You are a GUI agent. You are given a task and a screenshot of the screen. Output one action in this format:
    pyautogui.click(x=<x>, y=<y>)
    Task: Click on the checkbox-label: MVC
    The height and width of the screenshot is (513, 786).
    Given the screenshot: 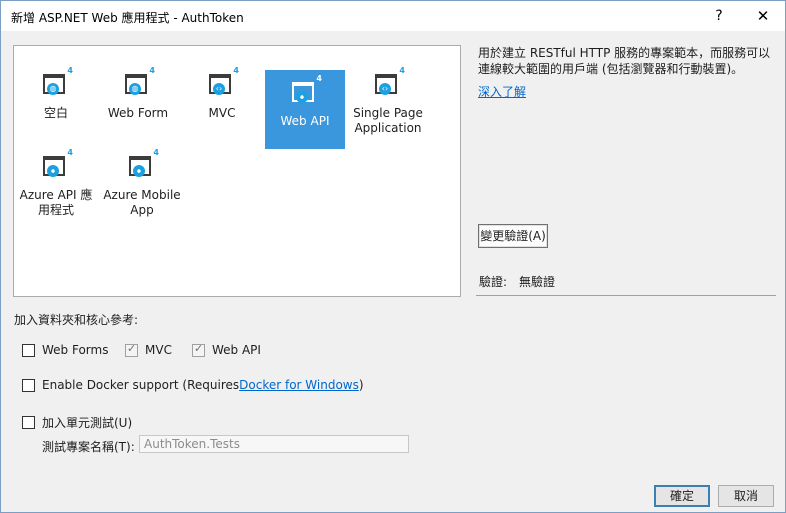 What is the action you would take?
    pyautogui.click(x=158, y=350)
    